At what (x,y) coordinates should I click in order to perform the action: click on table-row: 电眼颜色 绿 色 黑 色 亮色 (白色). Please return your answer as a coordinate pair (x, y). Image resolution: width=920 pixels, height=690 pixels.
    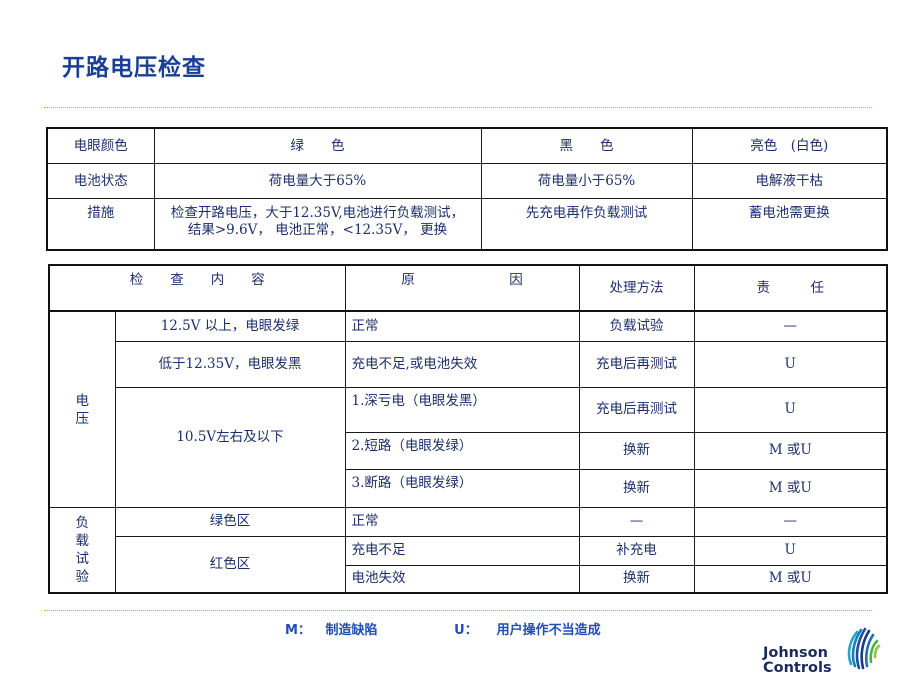
    Looking at the image, I should click on (467, 145).